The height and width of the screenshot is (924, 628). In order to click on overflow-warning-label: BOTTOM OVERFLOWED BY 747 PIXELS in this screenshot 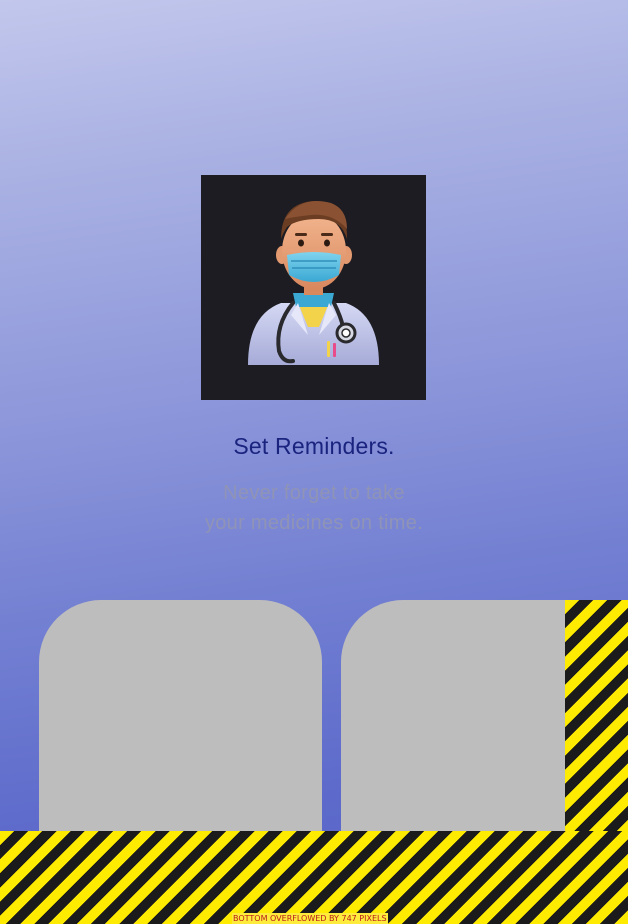, I will do `click(310, 918)`.